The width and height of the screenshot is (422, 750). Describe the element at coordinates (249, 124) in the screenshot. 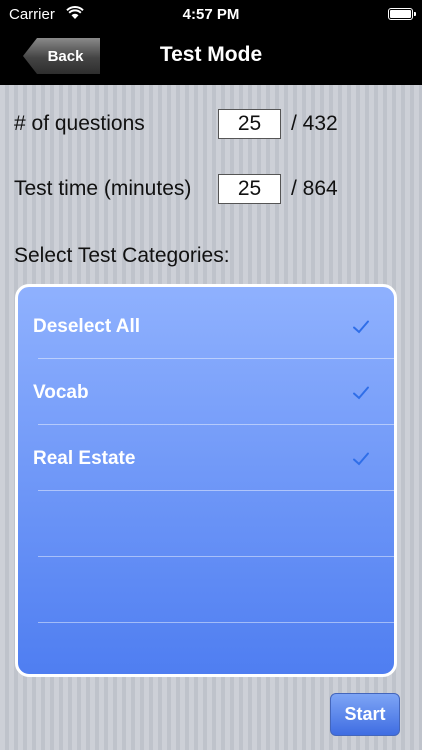

I see `questions-count-field: 25` at that location.